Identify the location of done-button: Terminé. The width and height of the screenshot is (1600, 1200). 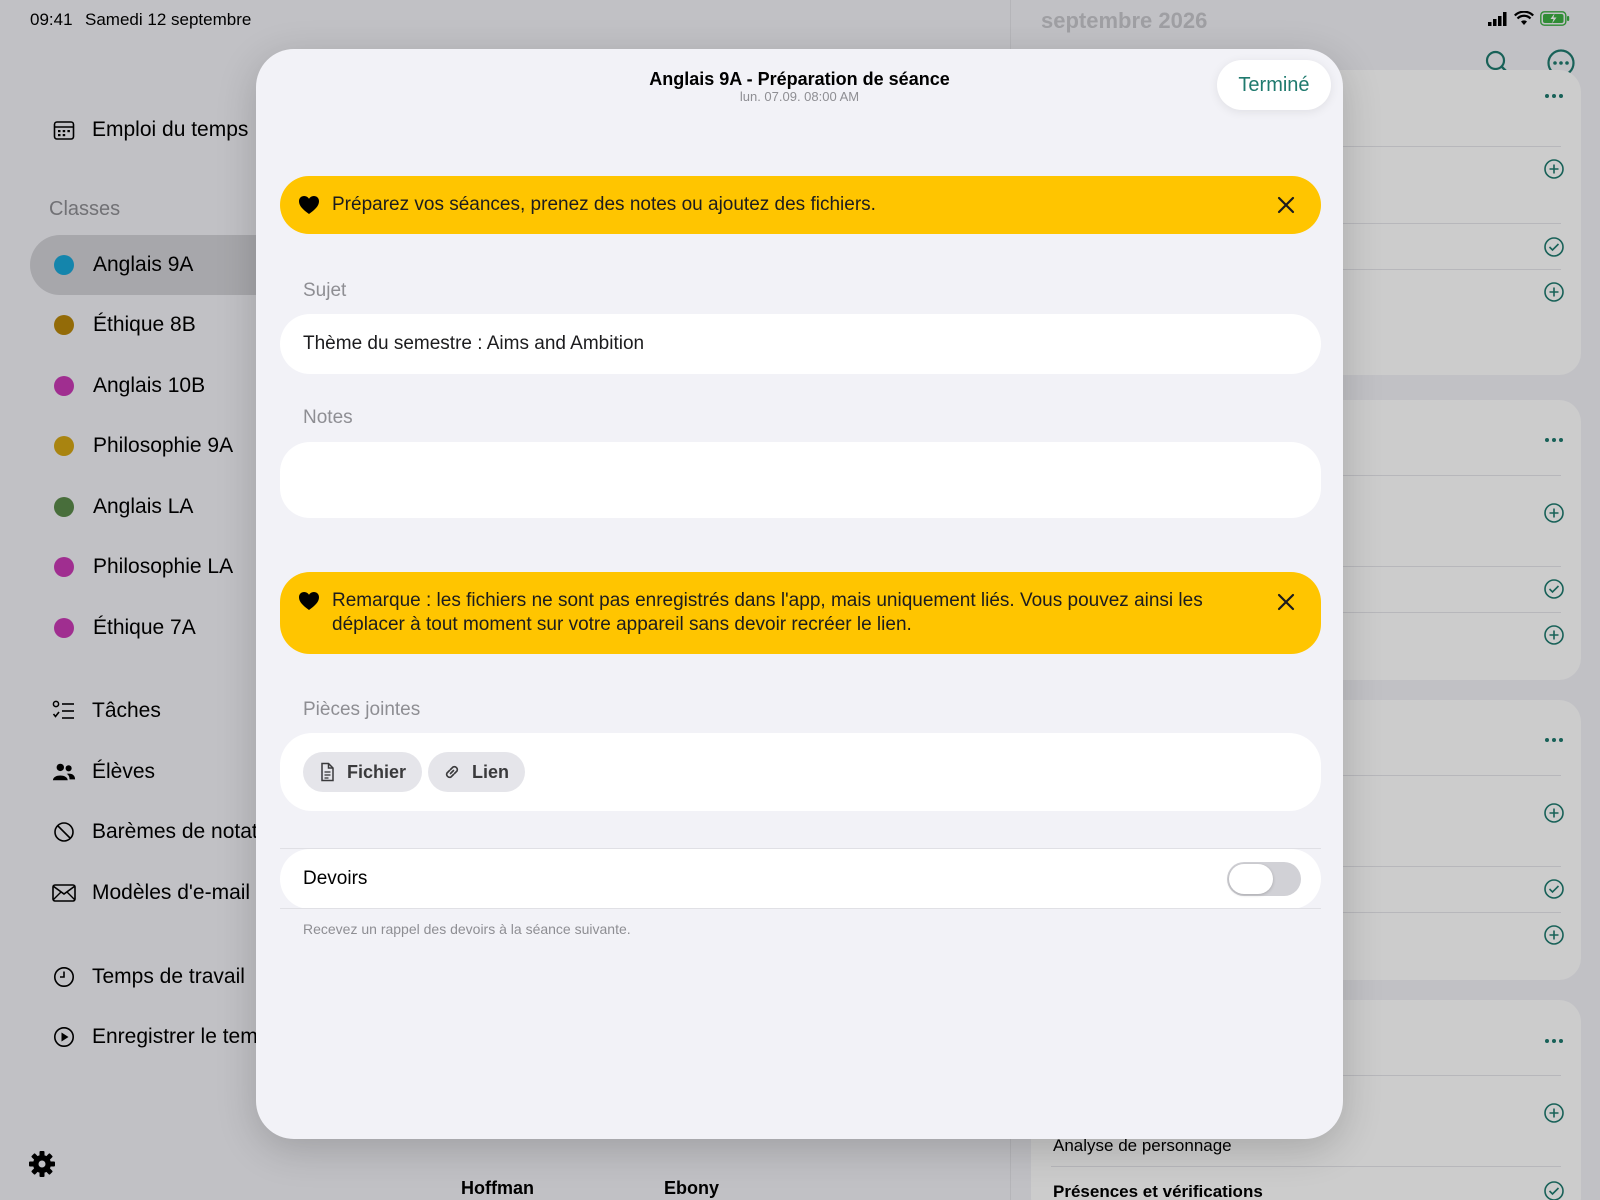
(1274, 85).